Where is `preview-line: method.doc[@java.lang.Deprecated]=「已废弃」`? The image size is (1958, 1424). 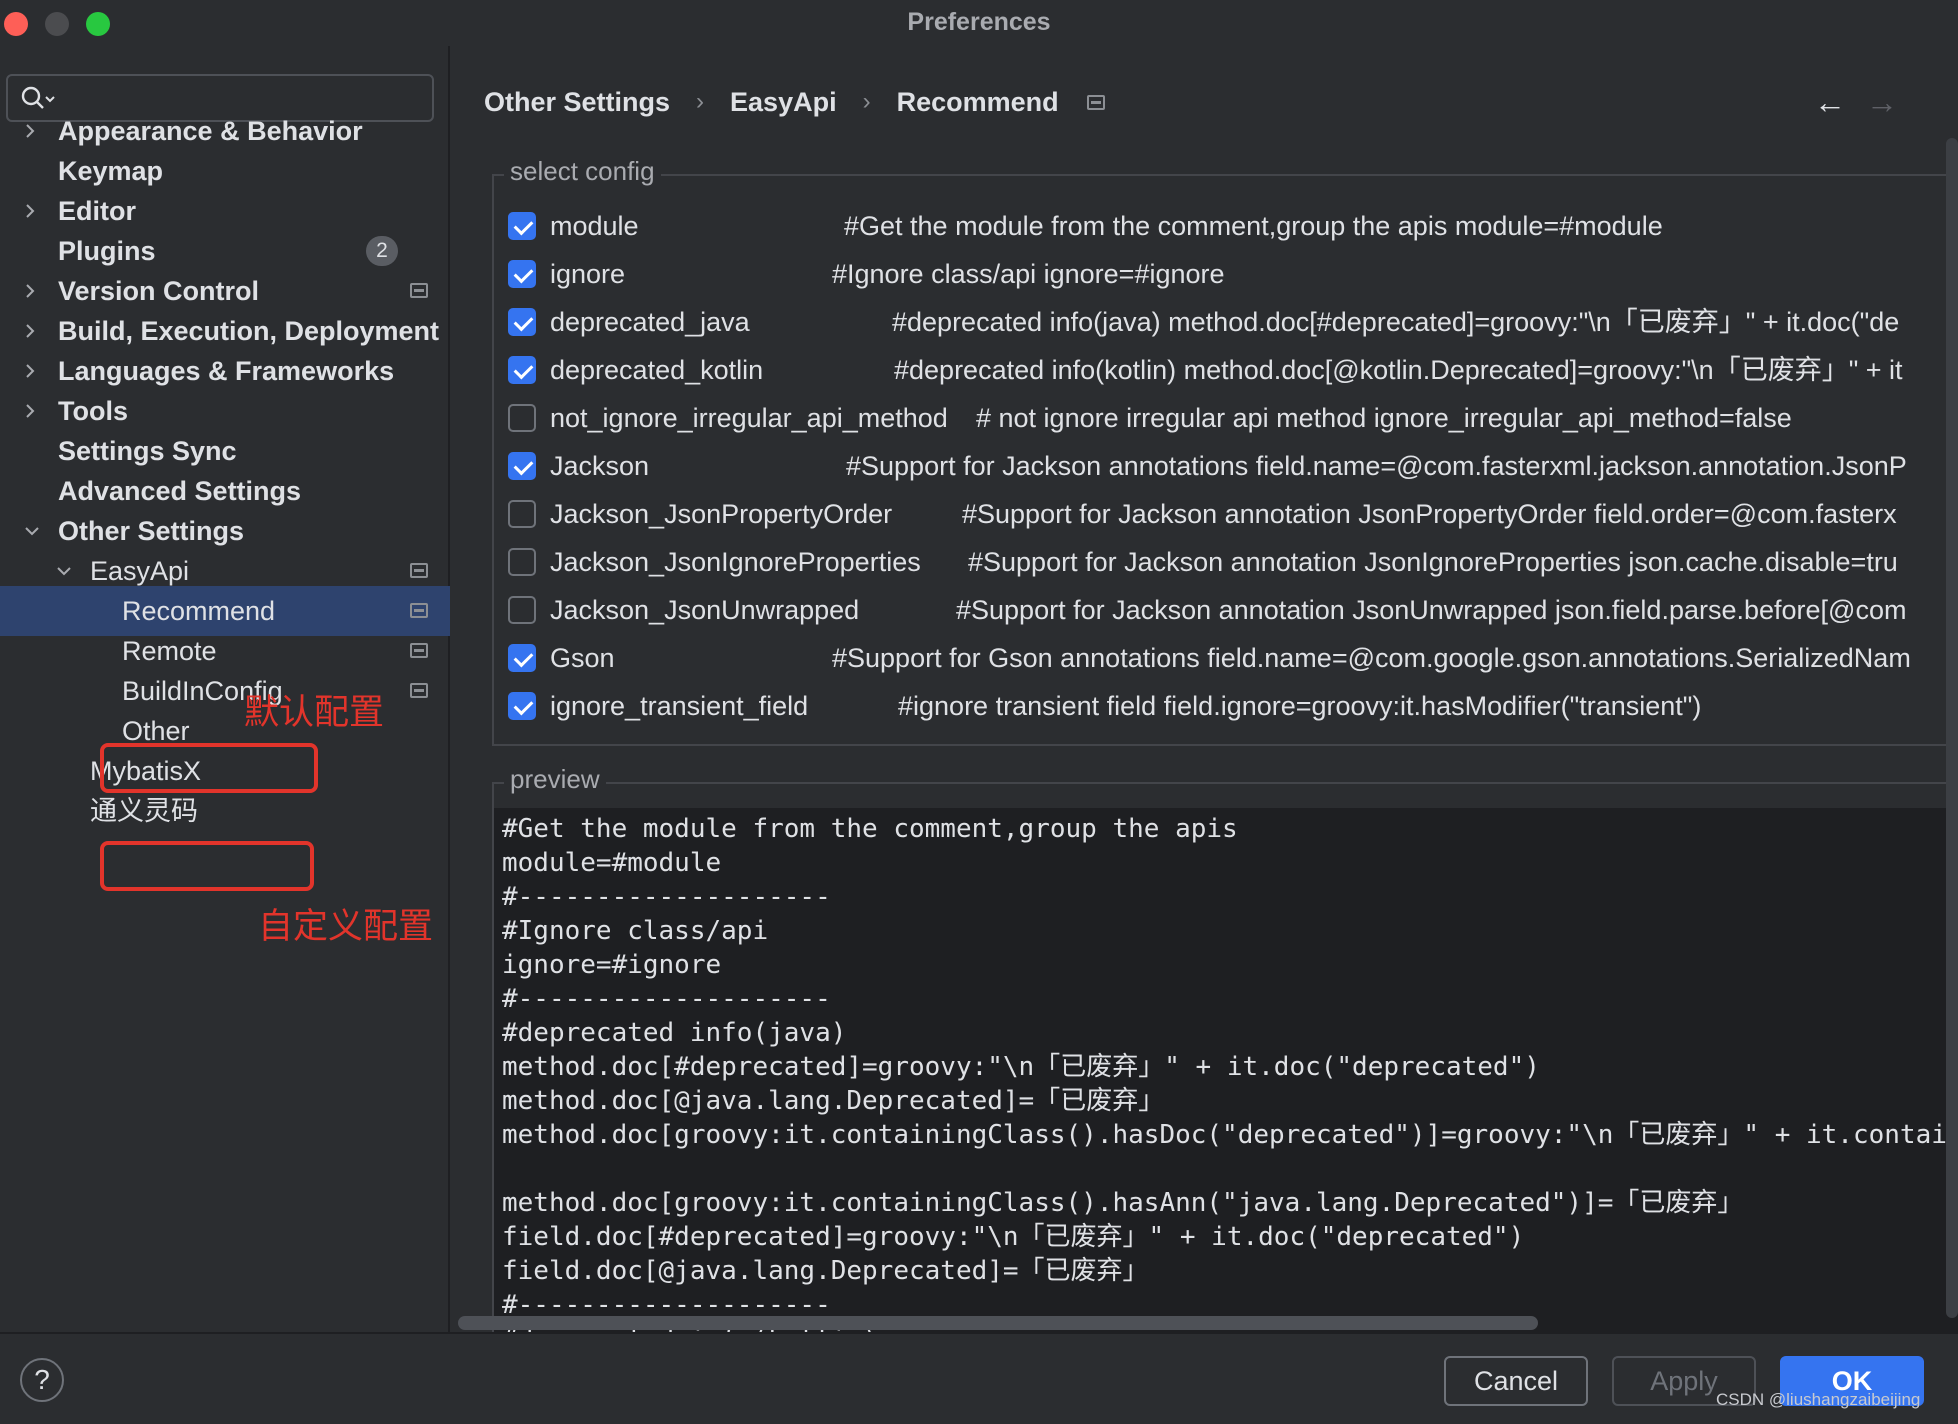
preview-line: method.doc[@java.lang.Deprecated]=「已废弃」 is located at coordinates (833, 1101).